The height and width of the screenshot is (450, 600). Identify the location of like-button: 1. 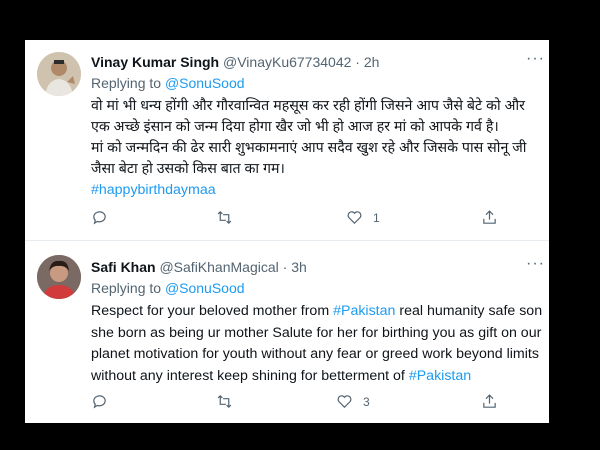
(363, 217).